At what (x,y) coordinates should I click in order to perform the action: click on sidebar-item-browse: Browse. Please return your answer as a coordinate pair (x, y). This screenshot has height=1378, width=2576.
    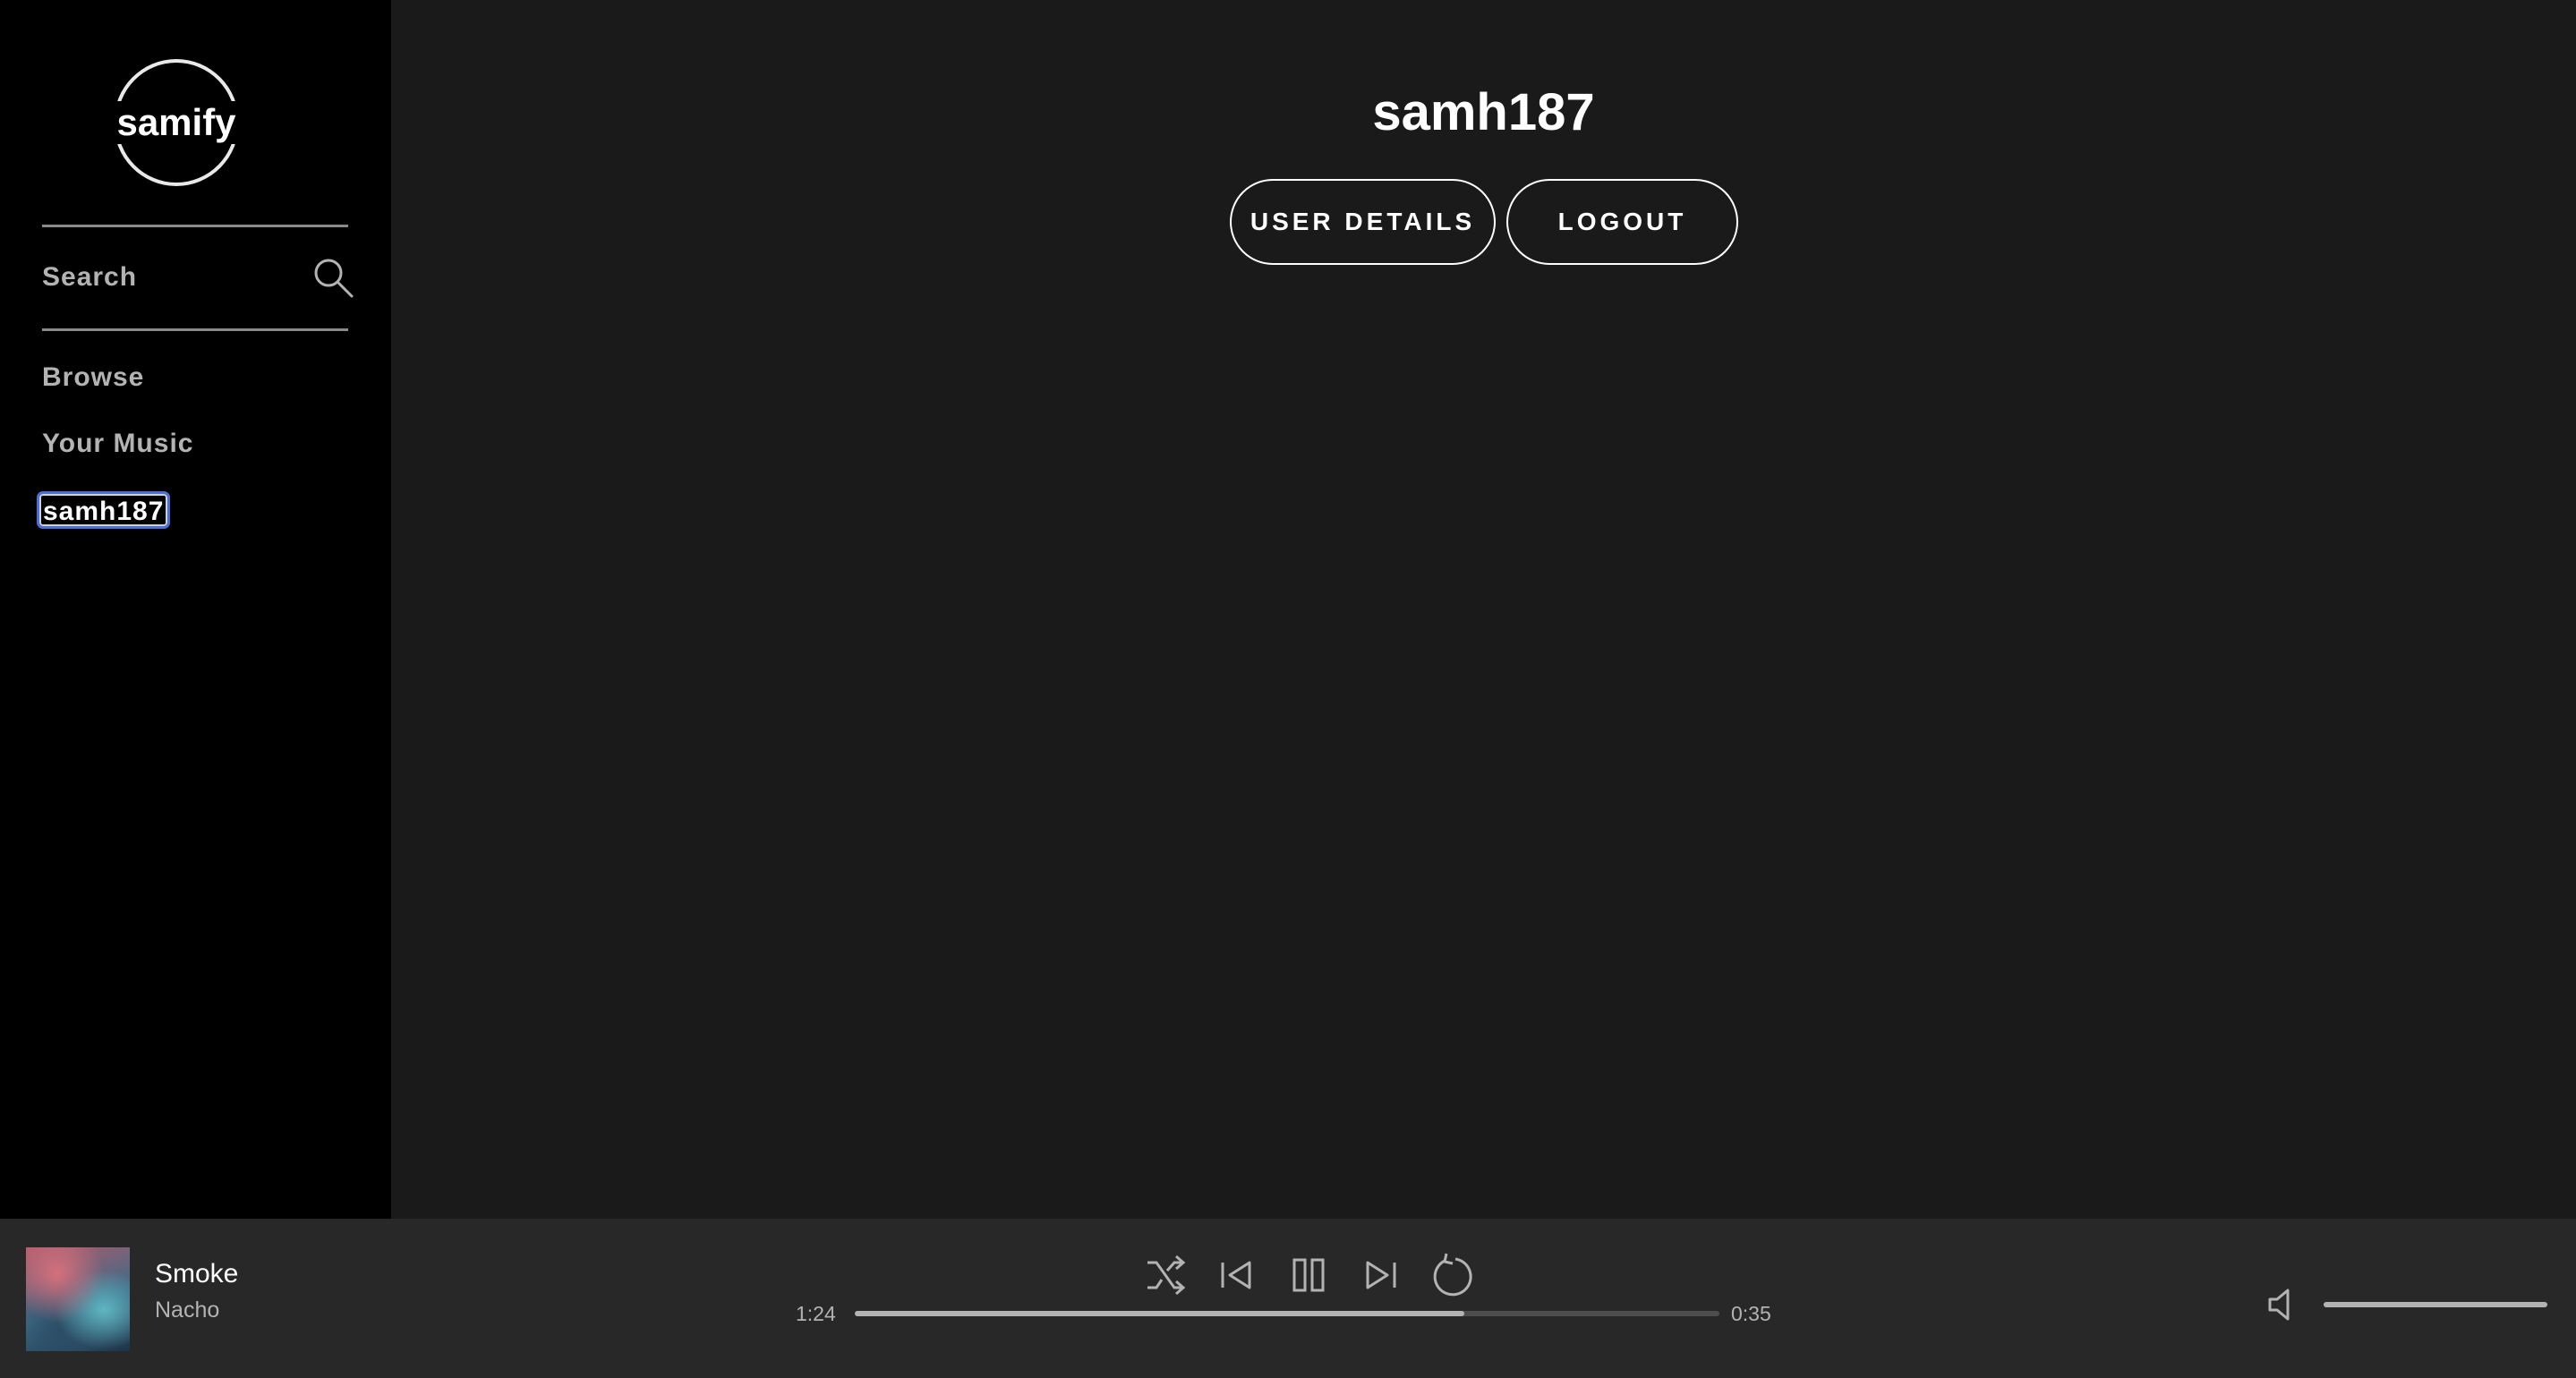
    Looking at the image, I should click on (117, 378).